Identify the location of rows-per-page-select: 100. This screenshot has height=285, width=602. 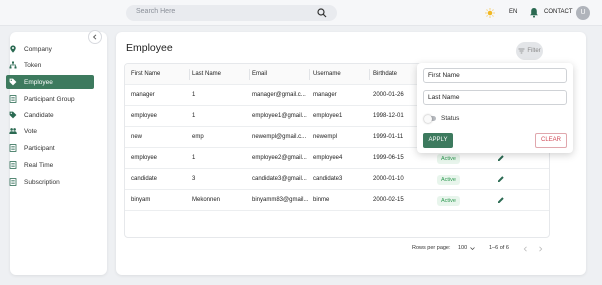
(462, 248).